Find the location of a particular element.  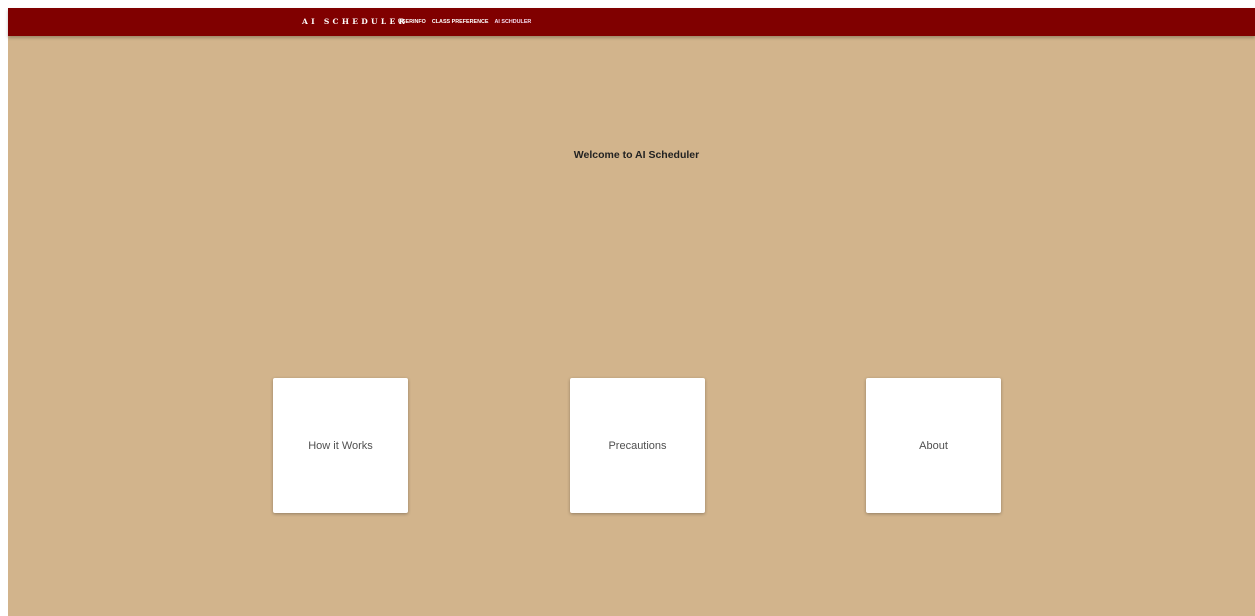

nav-links: USERINFO CLASS PREFERENCE AI SCHDULER is located at coordinates (467, 22).